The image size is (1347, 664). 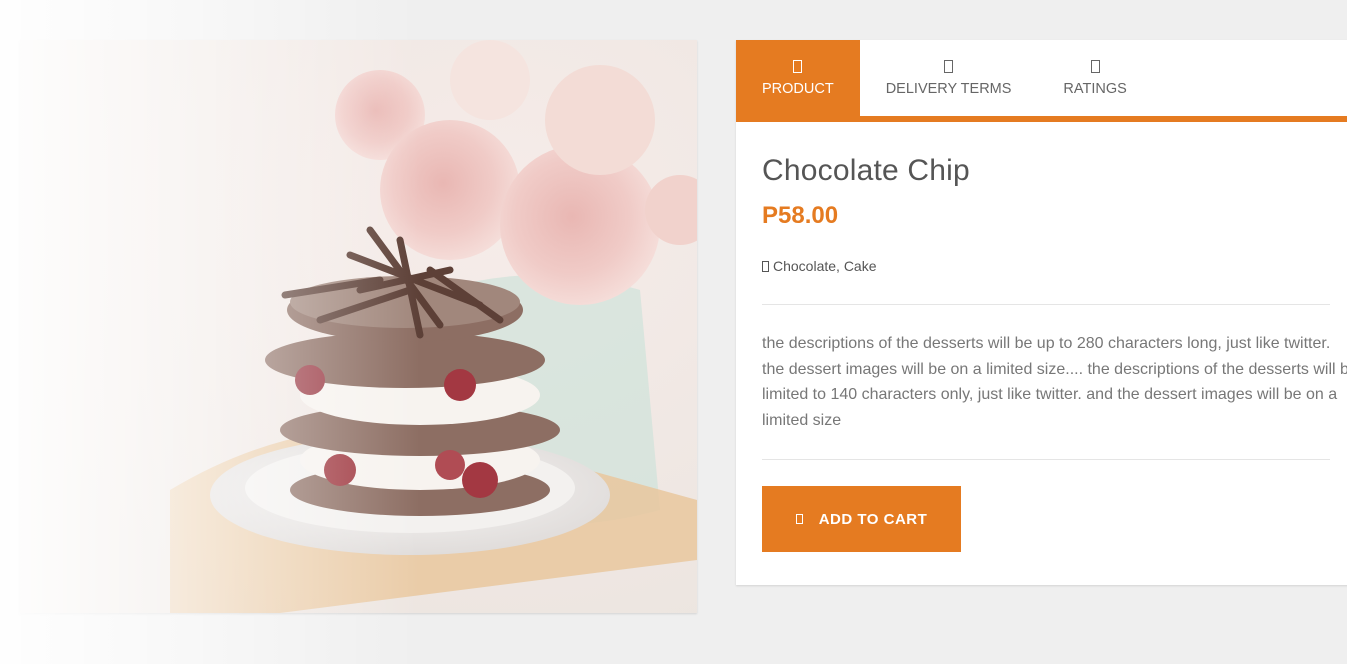 What do you see at coordinates (873, 519) in the screenshot?
I see `add-to-cart-label: ADD TO CART` at bounding box center [873, 519].